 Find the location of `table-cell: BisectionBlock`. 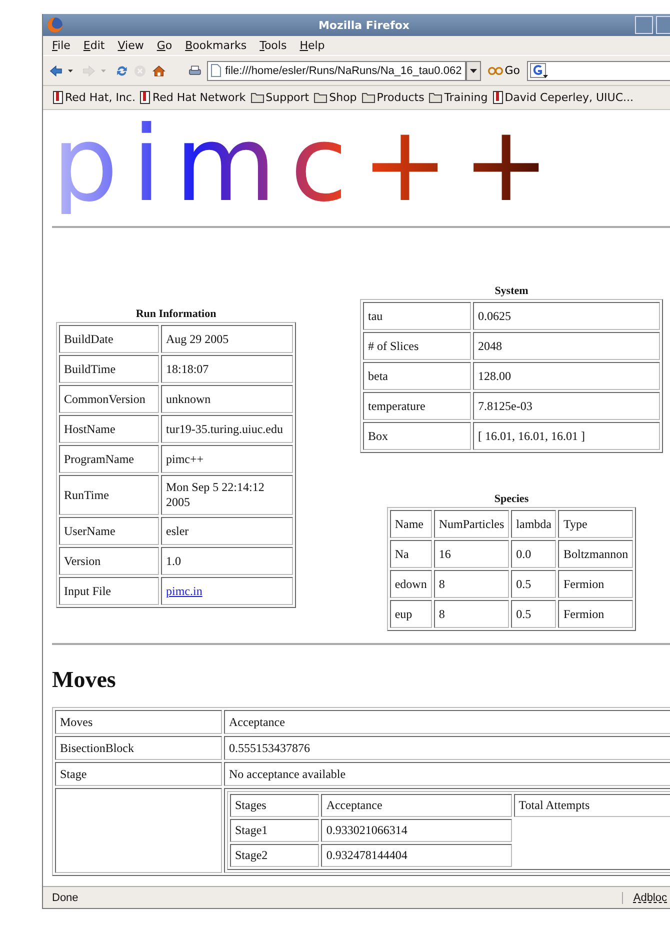

table-cell: BisectionBlock is located at coordinates (138, 748).